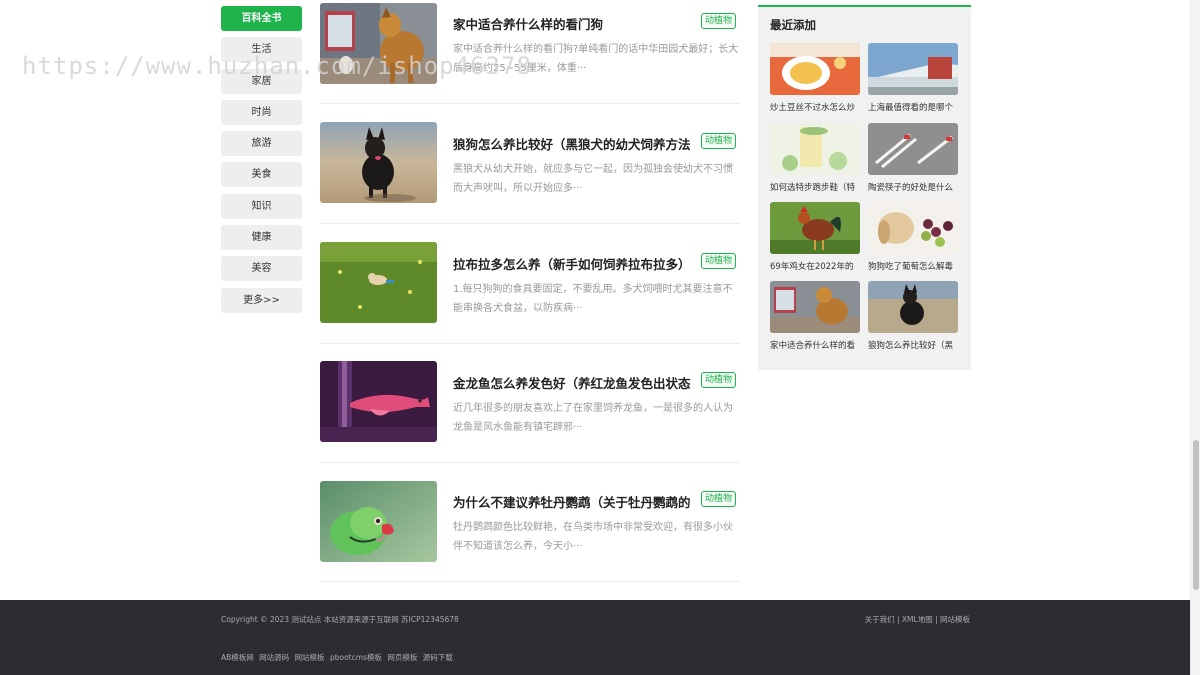 The height and width of the screenshot is (675, 1200). I want to click on scrollbar-thumb, so click(1196, 515).